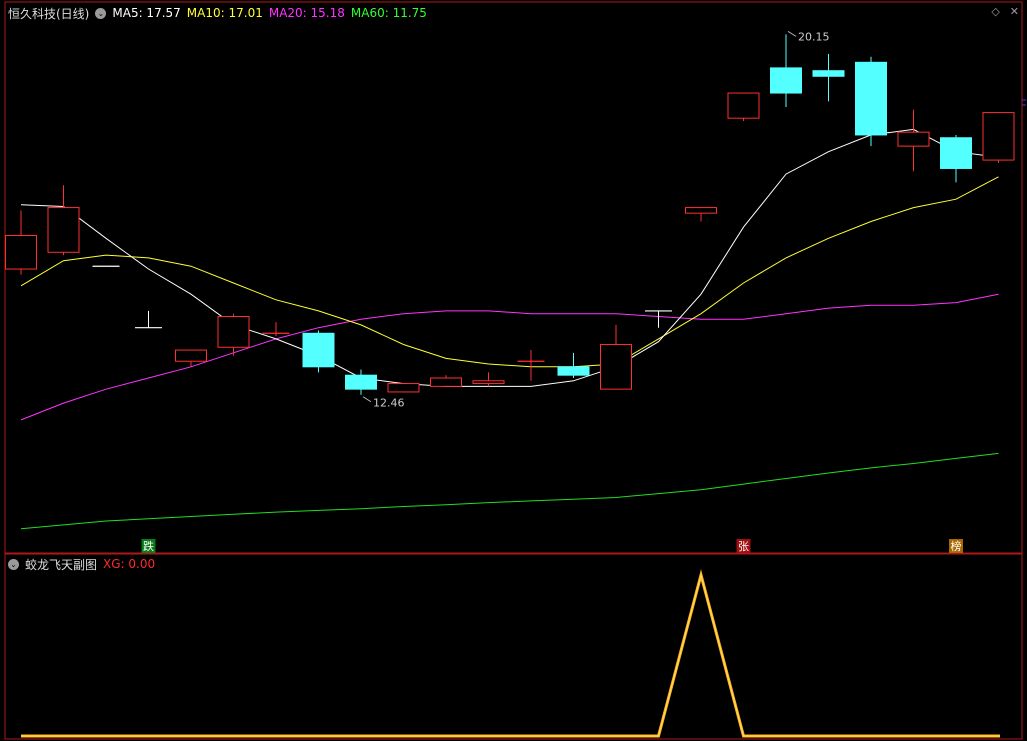 The height and width of the screenshot is (741, 1027). What do you see at coordinates (743, 546) in the screenshot?
I see `marker-label: 张` at bounding box center [743, 546].